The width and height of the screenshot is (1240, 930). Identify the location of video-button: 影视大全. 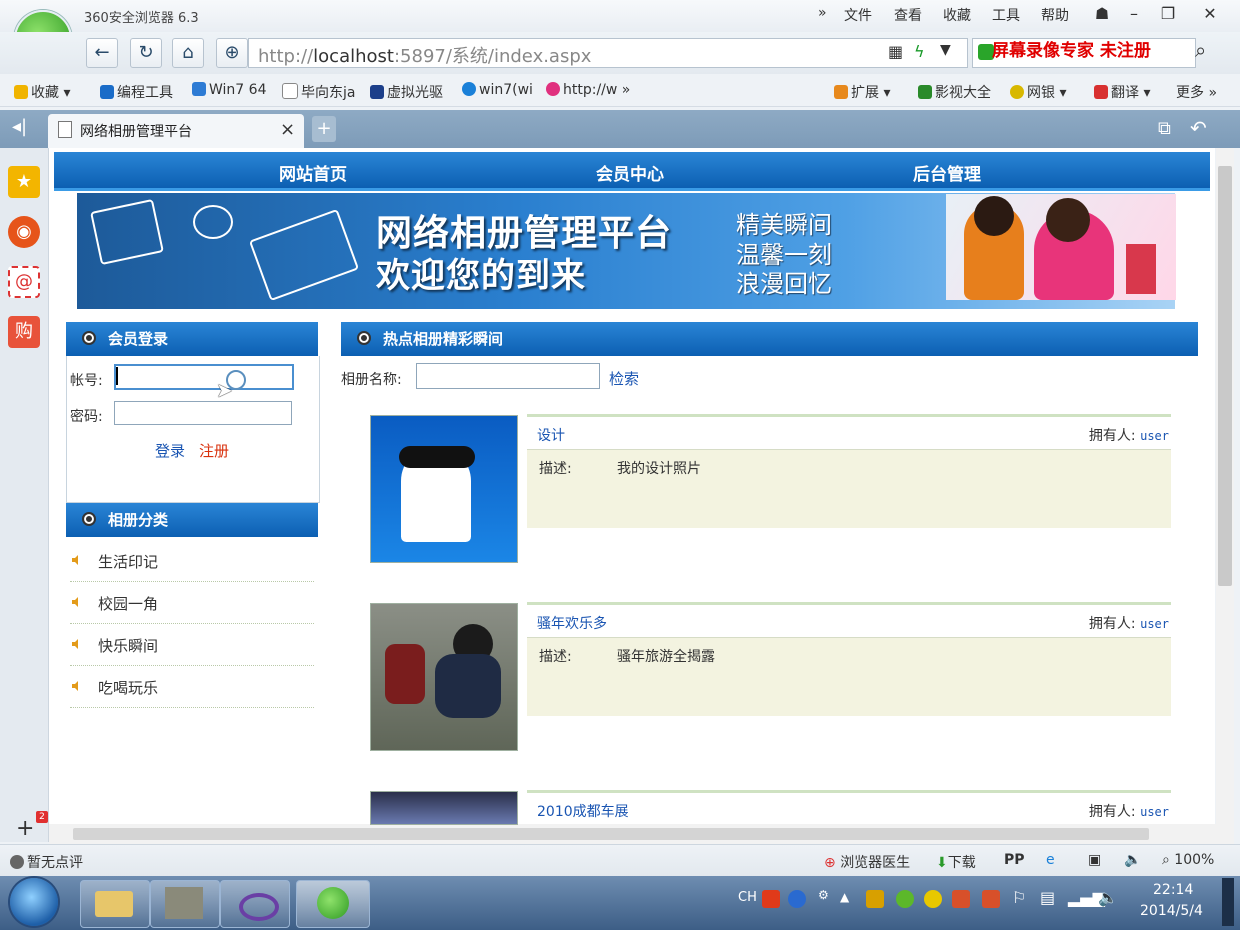
(954, 92).